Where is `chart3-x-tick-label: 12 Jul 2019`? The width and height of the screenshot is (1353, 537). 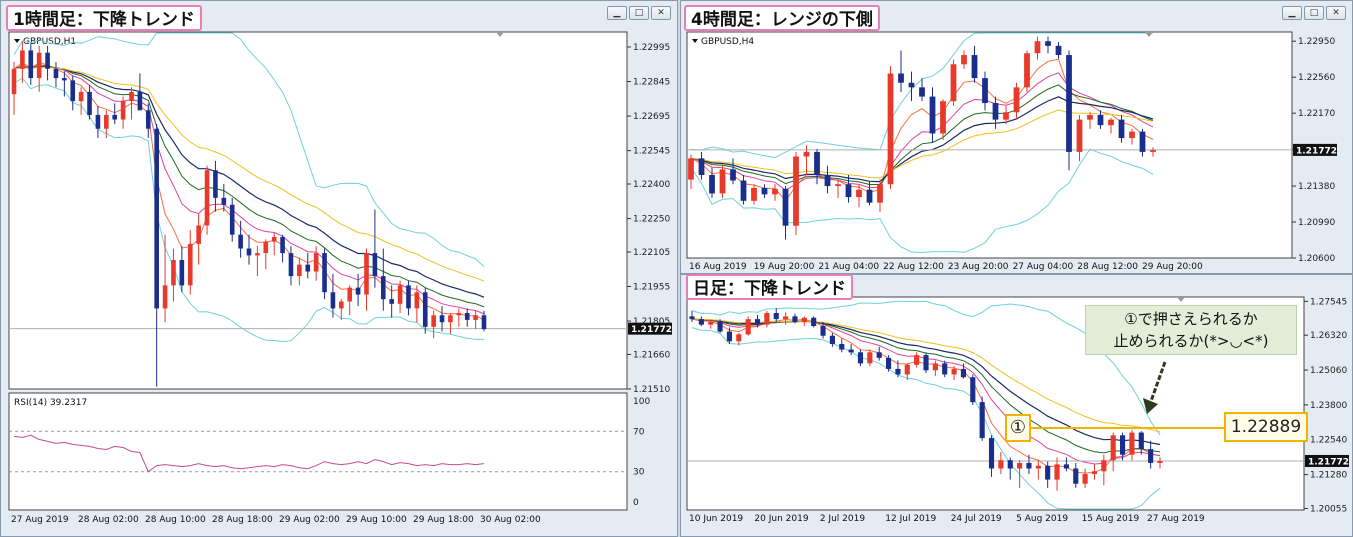
chart3-x-tick-label: 12 Jul 2019 is located at coordinates (910, 519).